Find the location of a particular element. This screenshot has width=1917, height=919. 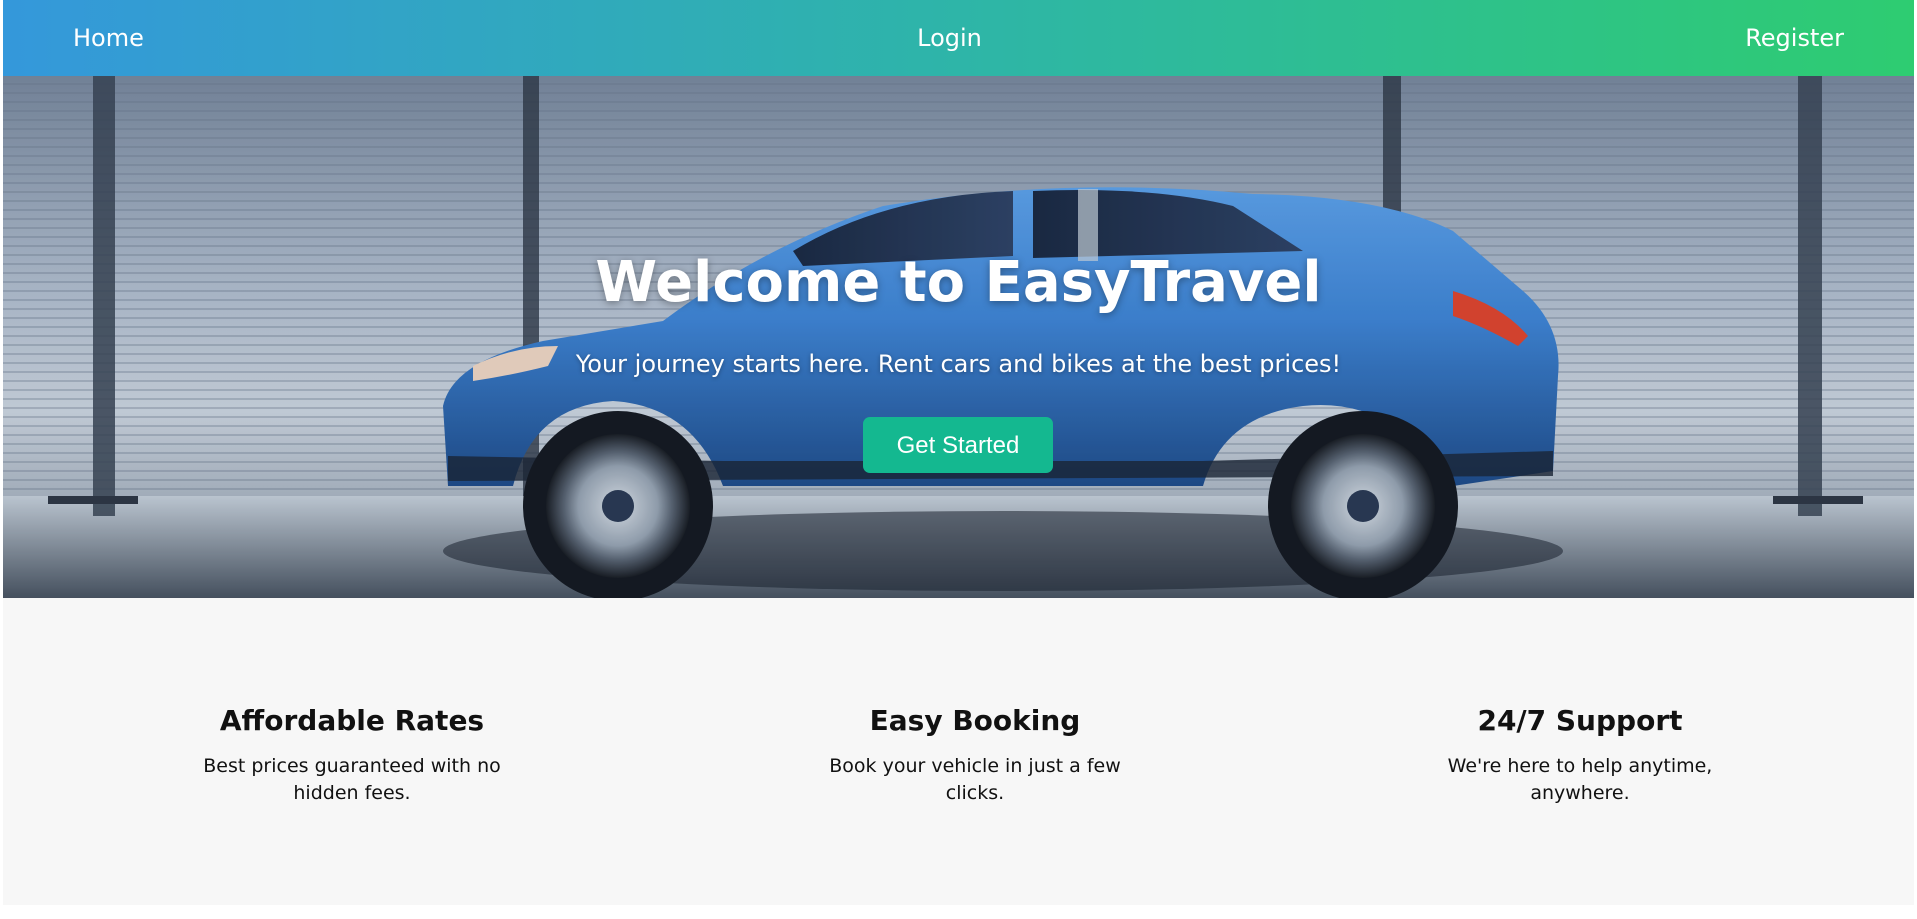

feature-text: We're here to help anytime, anywhere. is located at coordinates (1580, 779).